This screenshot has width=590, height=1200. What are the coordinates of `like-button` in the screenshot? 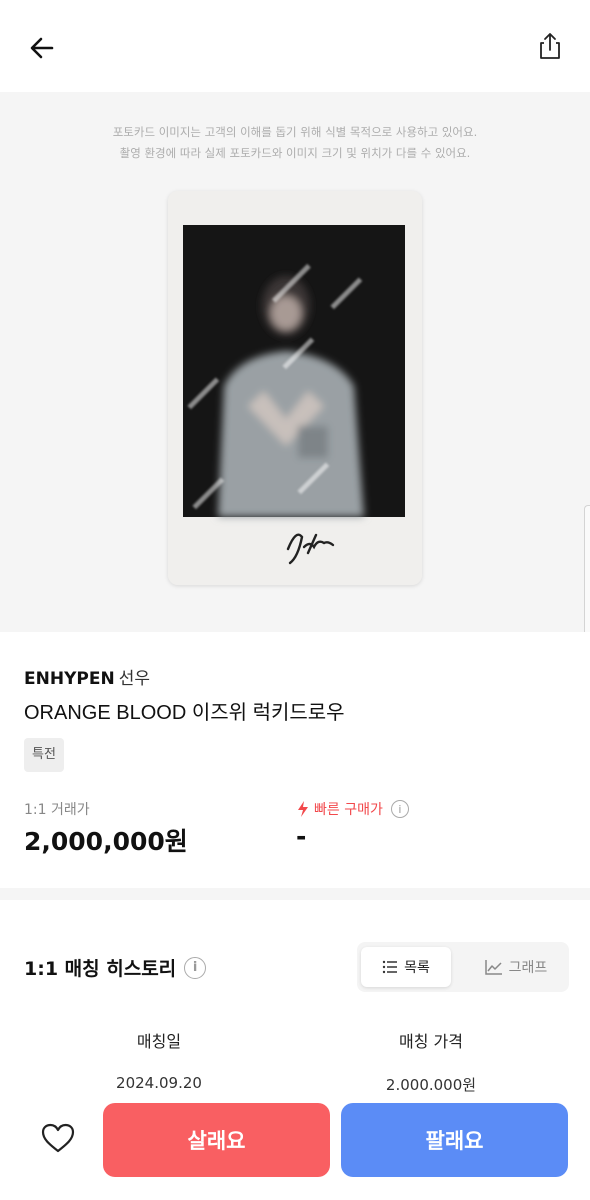 It's located at (58, 1138).